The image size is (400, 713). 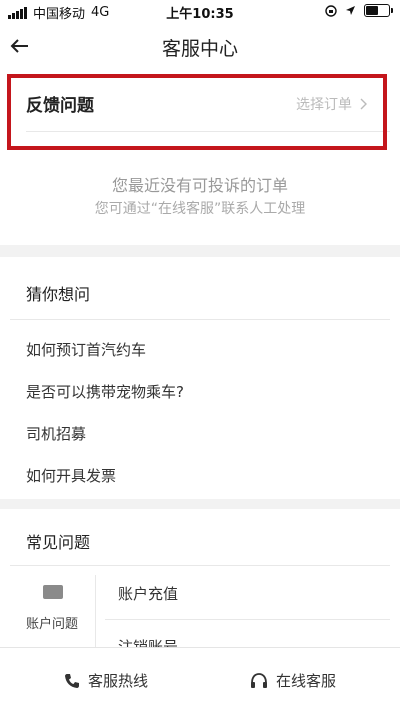 What do you see at coordinates (58, 294) in the screenshot?
I see `guess-title: 猜你想问` at bounding box center [58, 294].